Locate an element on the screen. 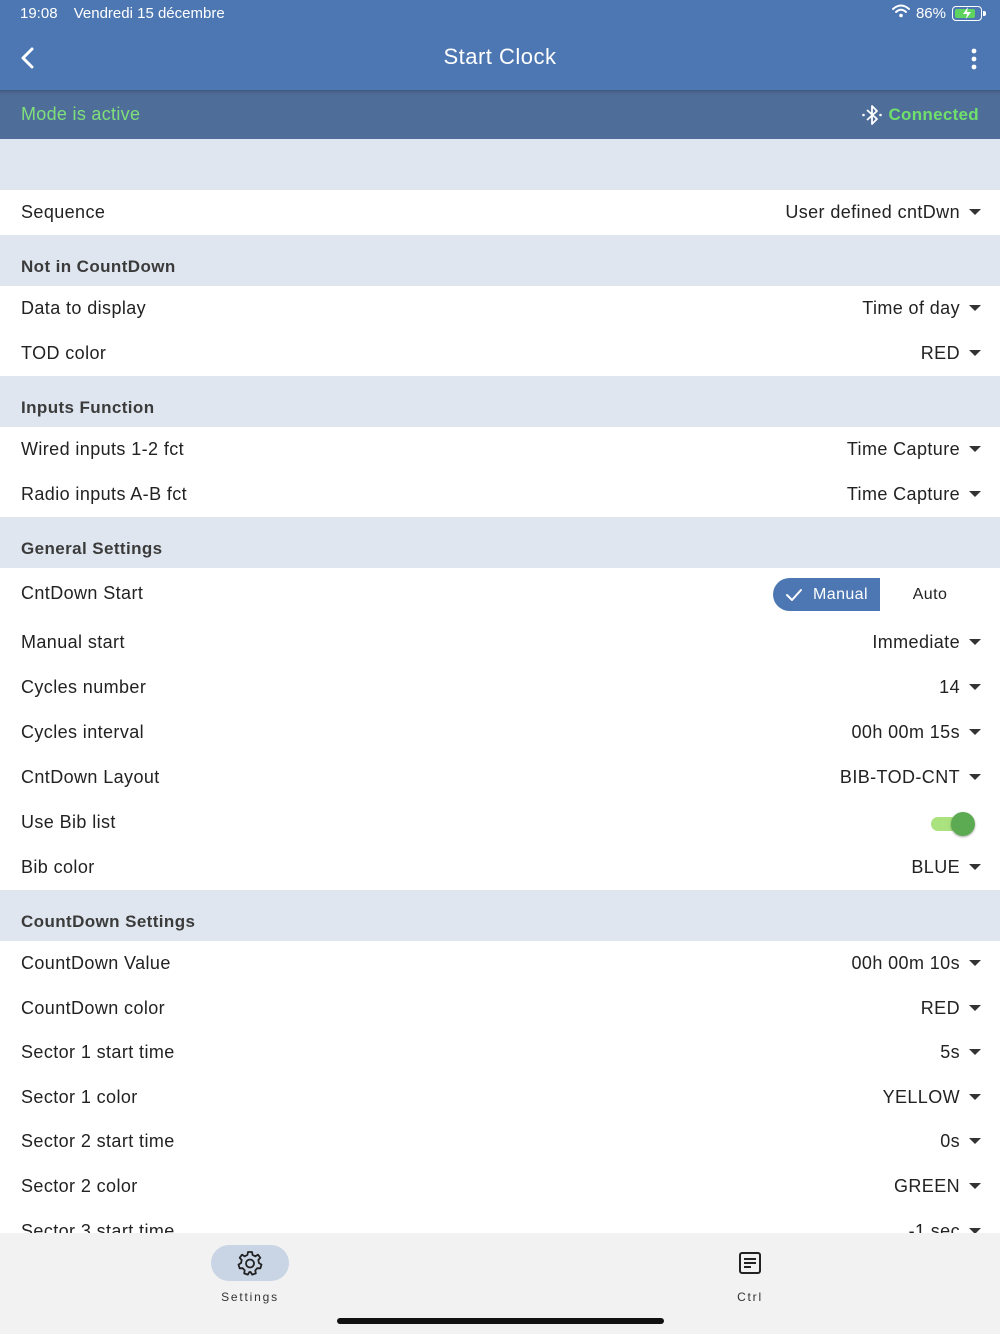 This screenshot has height=1334, width=1000. row-sector-1-color: Sector 1 color YELLOW is located at coordinates (500, 1097).